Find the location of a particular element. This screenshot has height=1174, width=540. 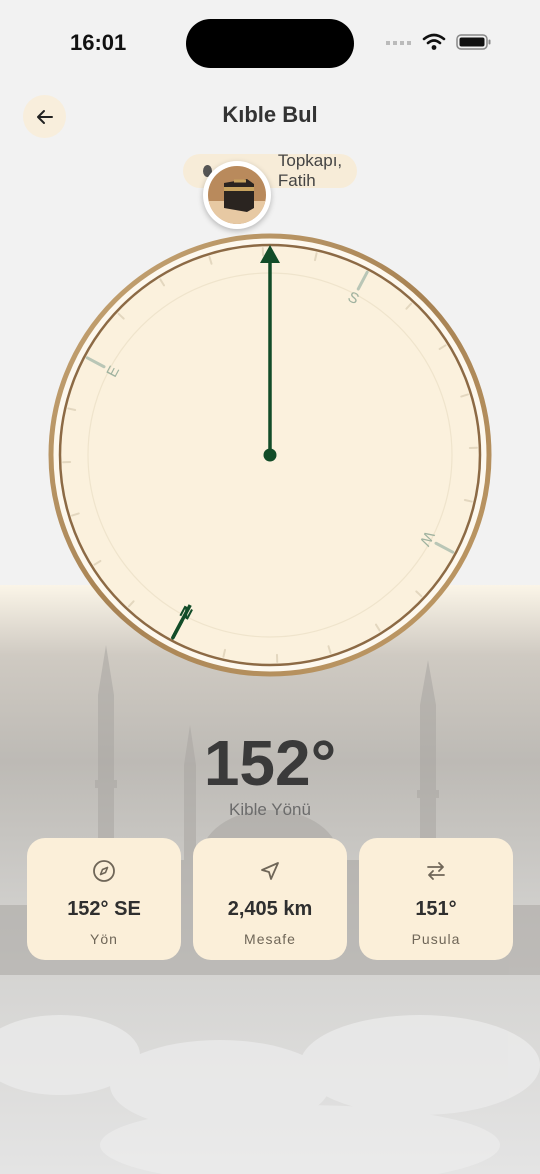

header: Kıble Bul is located at coordinates (270, 116).